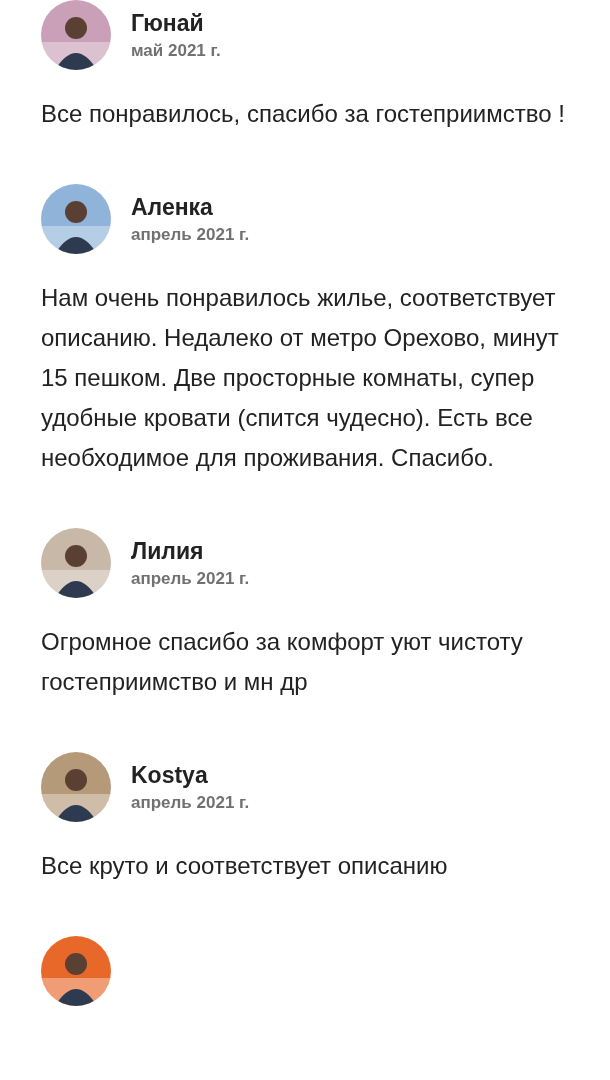 This screenshot has height=1080, width=610. What do you see at coordinates (168, 551) in the screenshot?
I see `reviewer-name: Лилия` at bounding box center [168, 551].